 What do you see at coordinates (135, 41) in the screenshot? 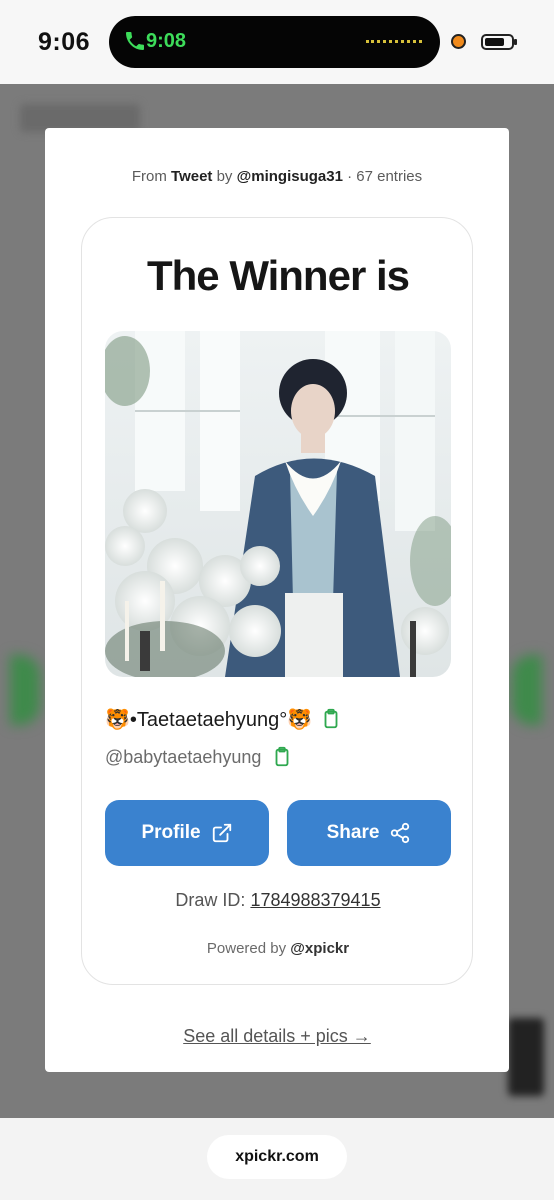
I see `phone-icon` at bounding box center [135, 41].